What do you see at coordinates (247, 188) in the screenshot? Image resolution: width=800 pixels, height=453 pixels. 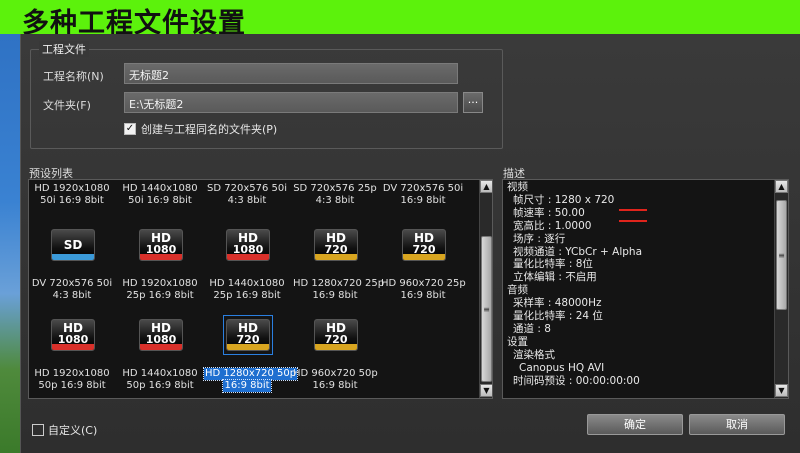 I see `preset-name: SD 720x576 50i` at bounding box center [247, 188].